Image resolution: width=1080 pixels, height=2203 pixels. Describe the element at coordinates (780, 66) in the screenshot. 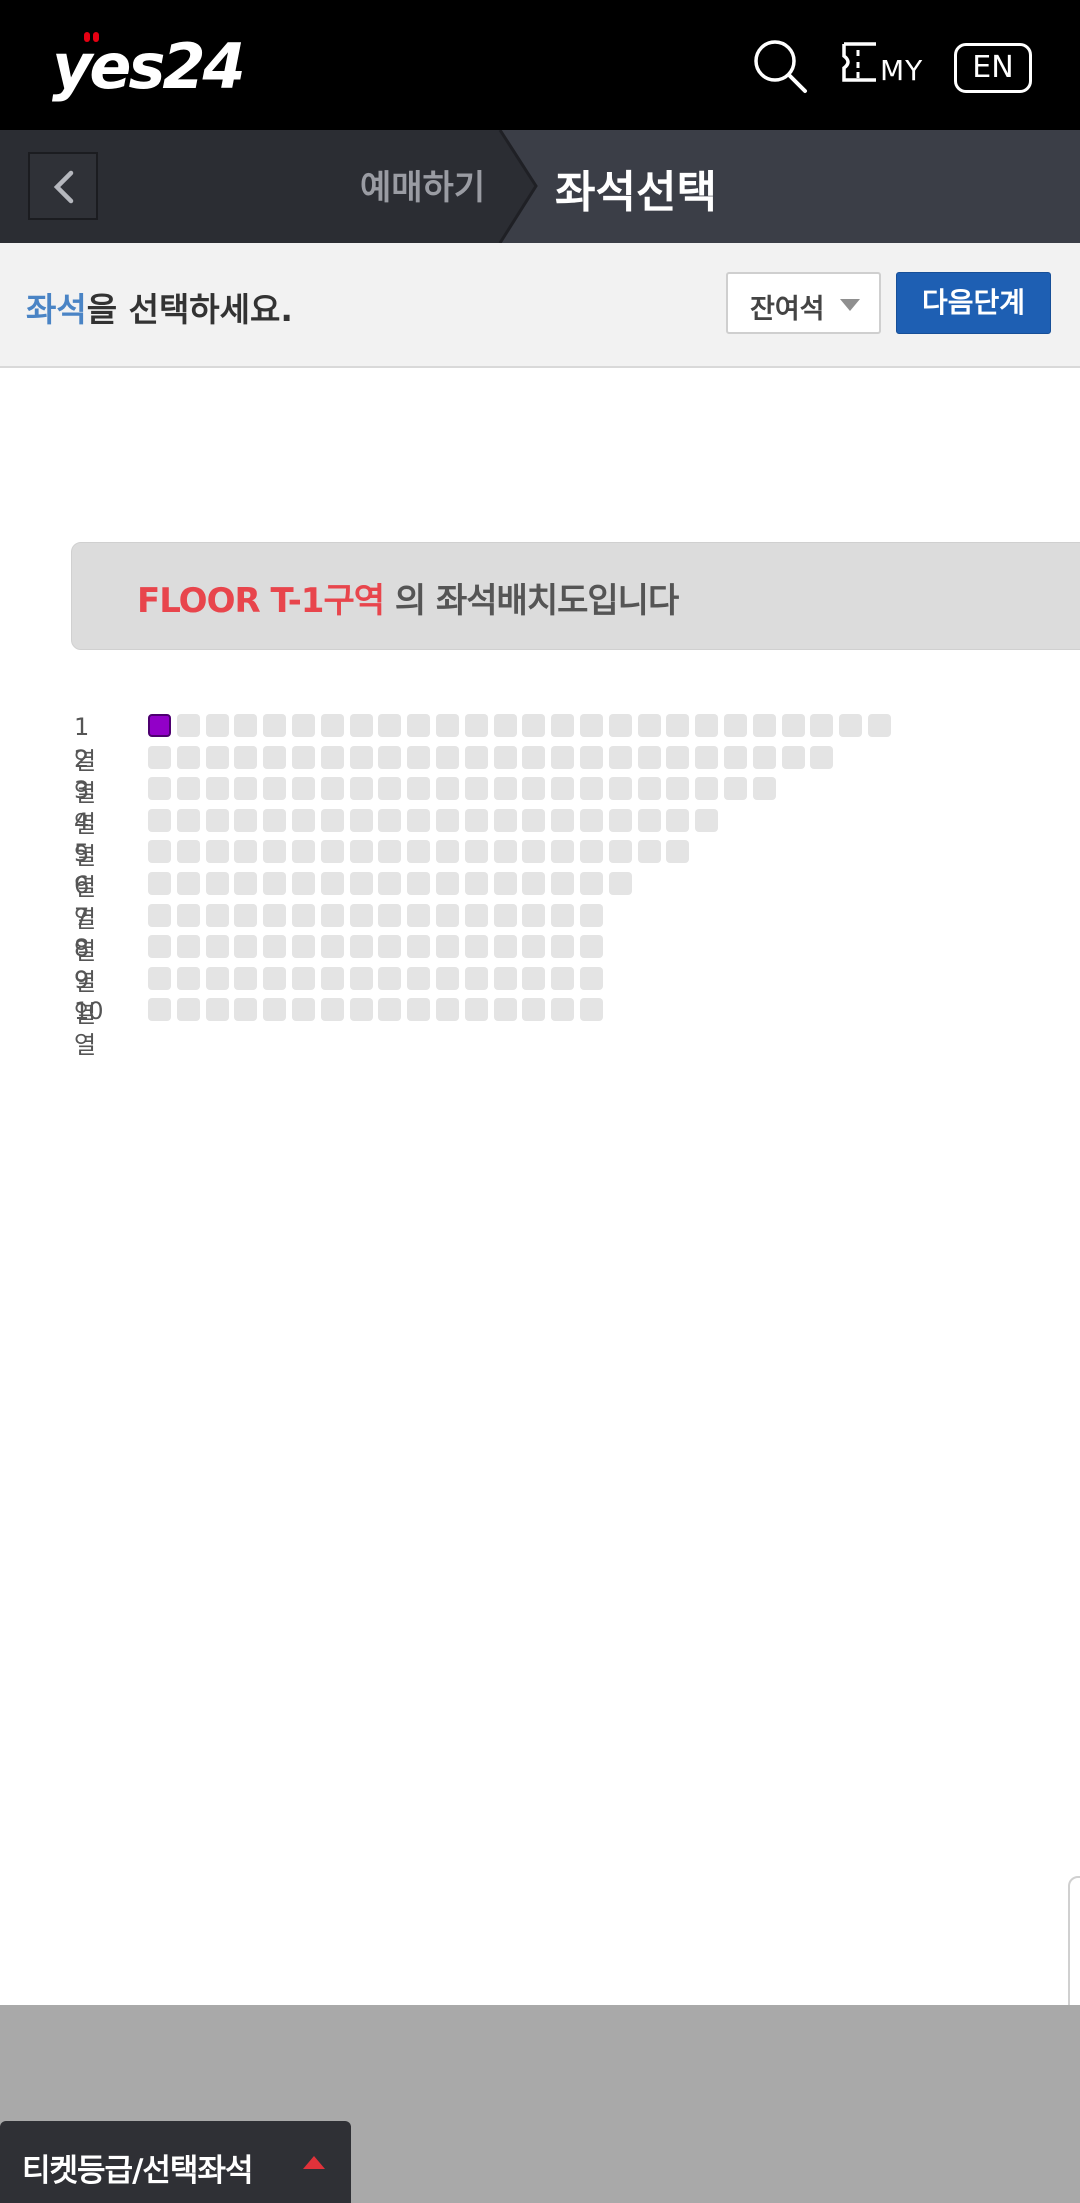

I see `search-button` at that location.